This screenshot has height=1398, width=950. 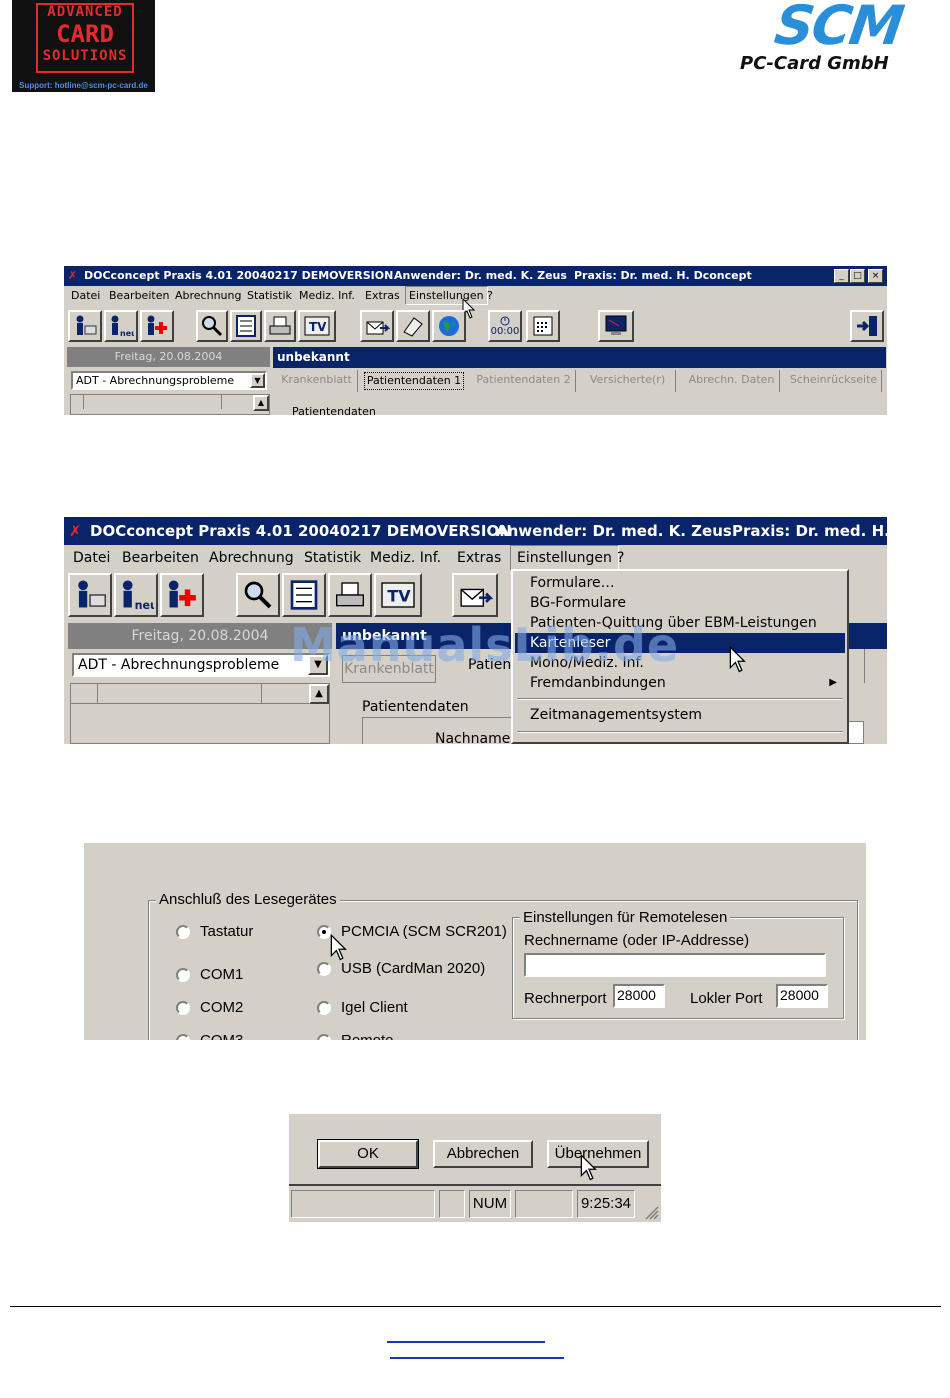 I want to click on exit-button, so click(x=867, y=326).